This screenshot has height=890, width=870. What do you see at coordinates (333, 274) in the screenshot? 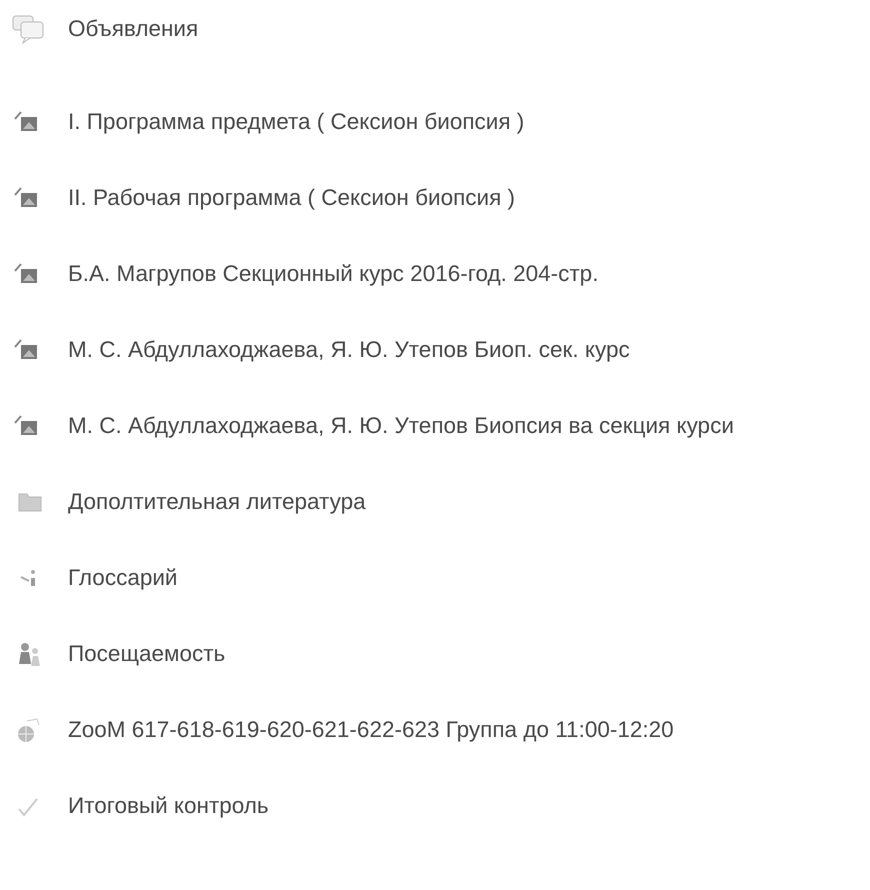
I see `activity-link: Б.А. Магрупов Секционный курс 2016-год. 204-стр.` at bounding box center [333, 274].